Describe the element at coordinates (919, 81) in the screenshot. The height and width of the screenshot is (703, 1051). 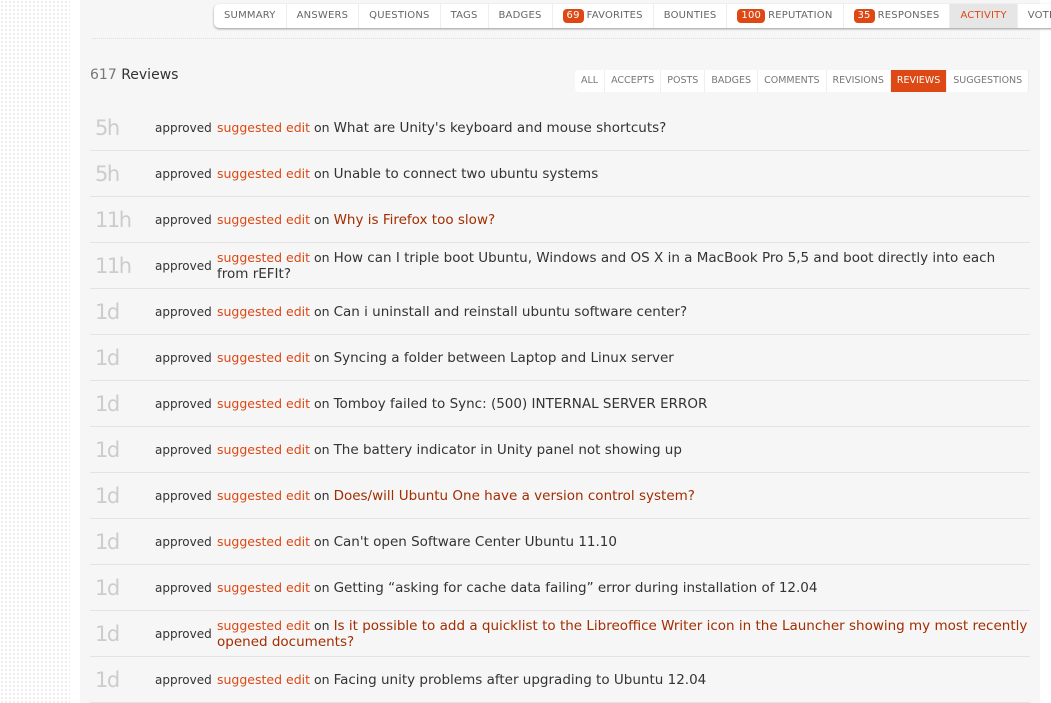
I see `subtab-reviews: REVIEWS` at that location.